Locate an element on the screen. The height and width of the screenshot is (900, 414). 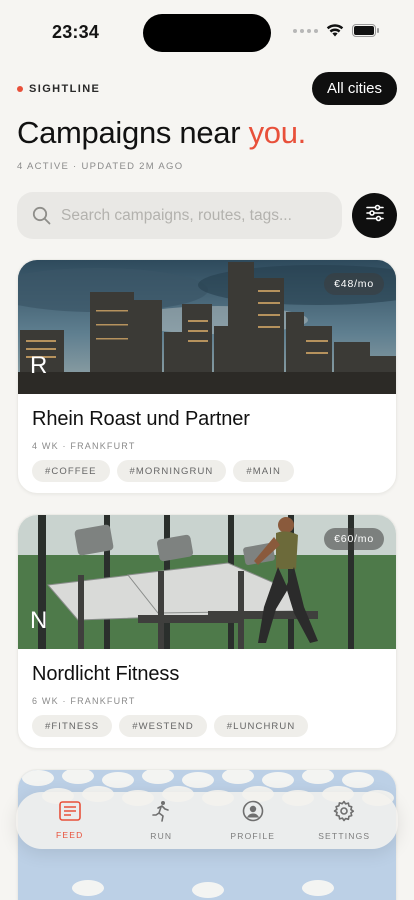
tag-chip: #FITNESS is located at coordinates (72, 726).